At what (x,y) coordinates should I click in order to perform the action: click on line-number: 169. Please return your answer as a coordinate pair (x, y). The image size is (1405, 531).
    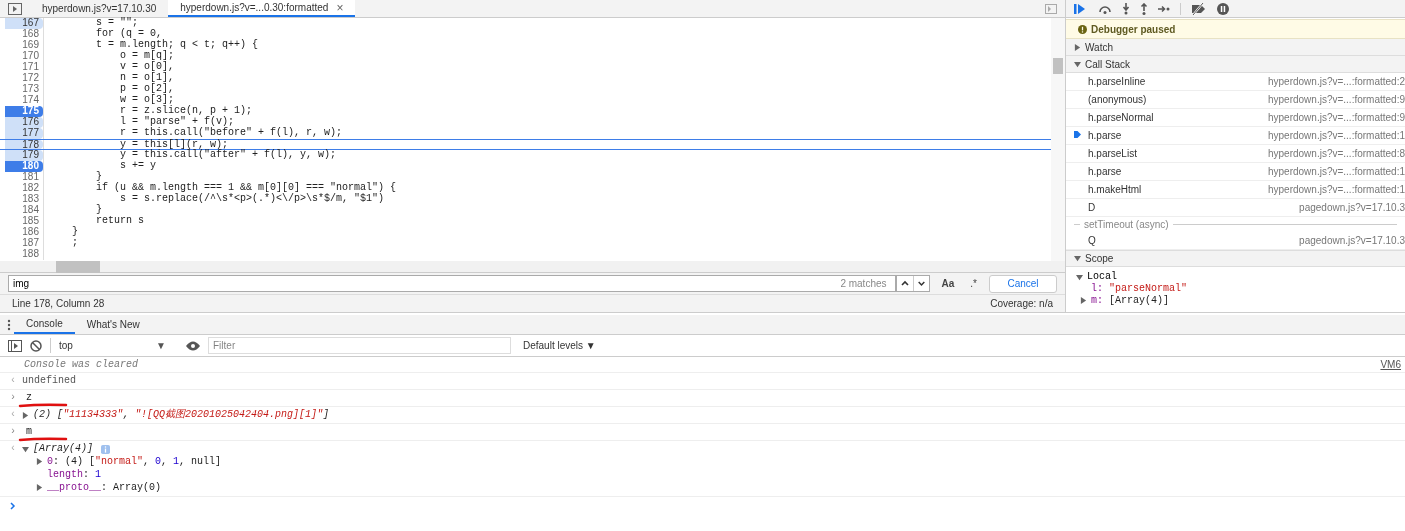
    Looking at the image, I should click on (24, 45).